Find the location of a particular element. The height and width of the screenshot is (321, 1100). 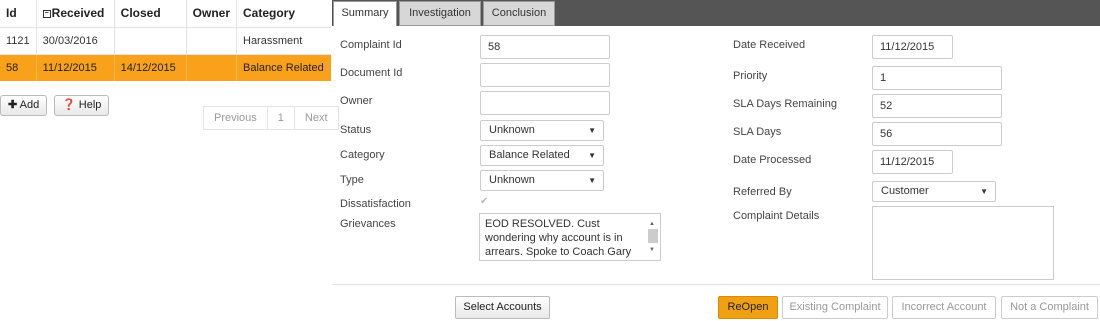

category-label: Category is located at coordinates (362, 155).